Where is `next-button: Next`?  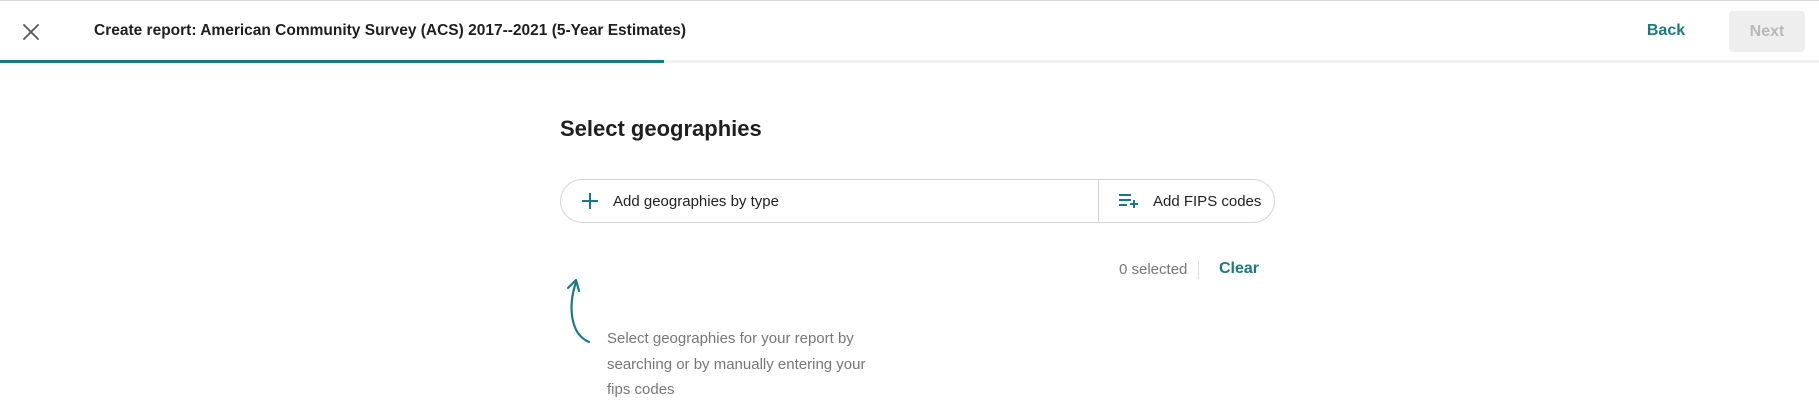 next-button: Next is located at coordinates (1767, 31).